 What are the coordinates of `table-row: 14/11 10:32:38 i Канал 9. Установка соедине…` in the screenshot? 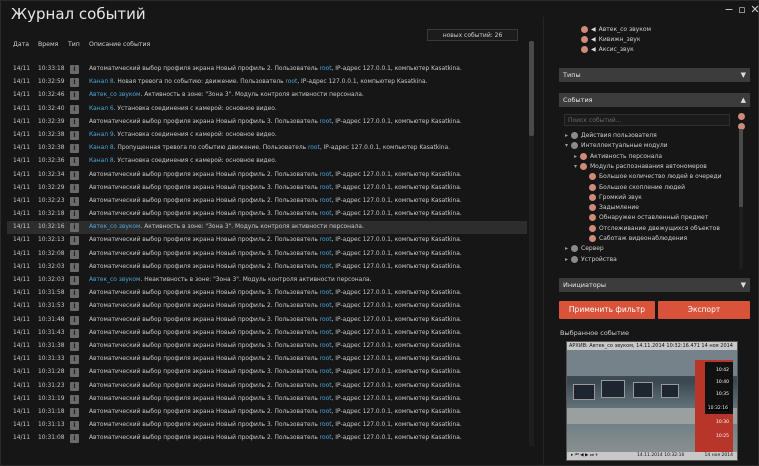 It's located at (267, 135).